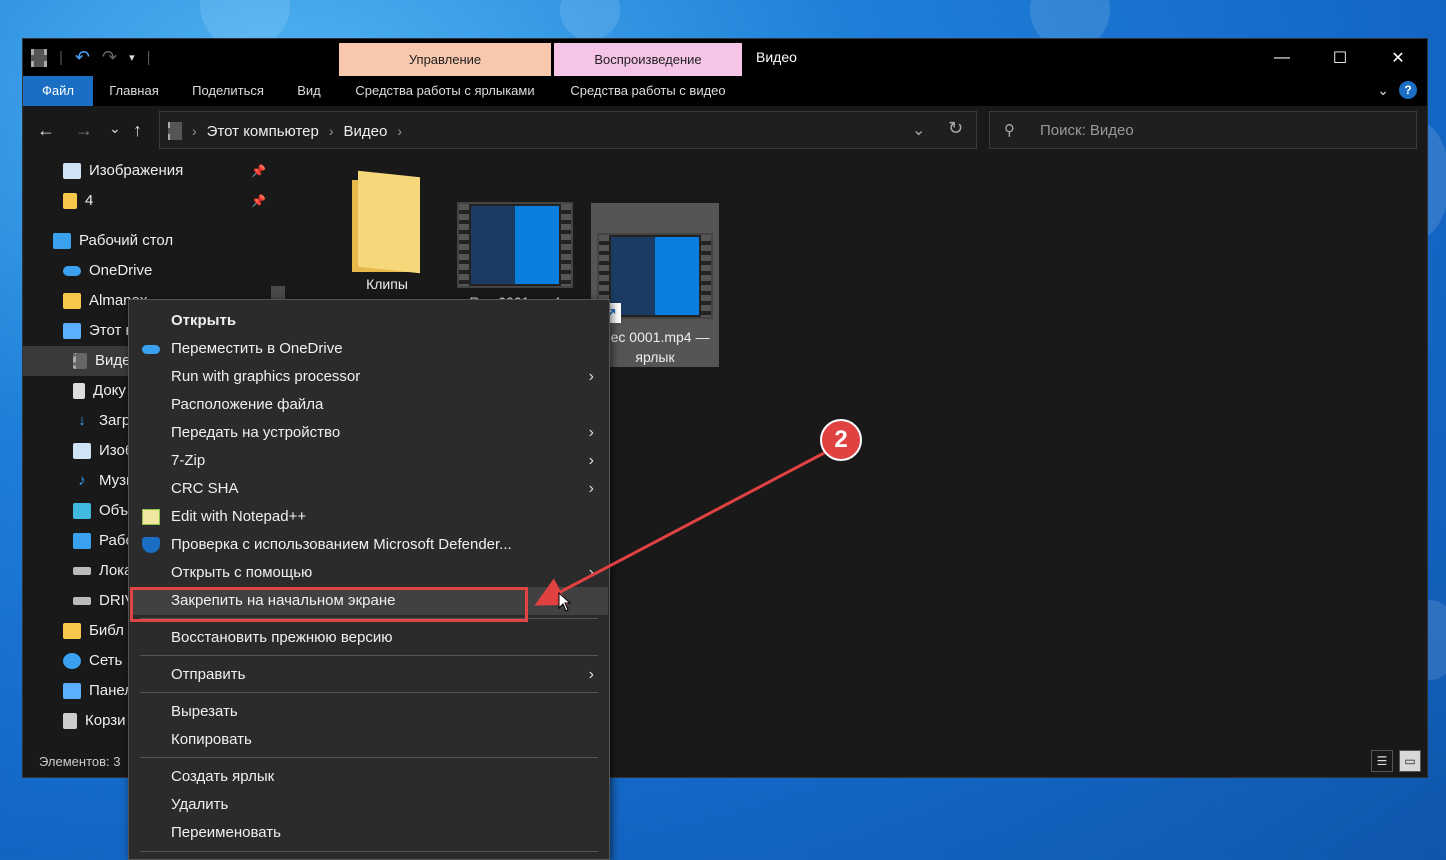 This screenshot has width=1446, height=860. Describe the element at coordinates (648, 59) in the screenshot. I see `context-tab-play: Воспроизведение` at that location.